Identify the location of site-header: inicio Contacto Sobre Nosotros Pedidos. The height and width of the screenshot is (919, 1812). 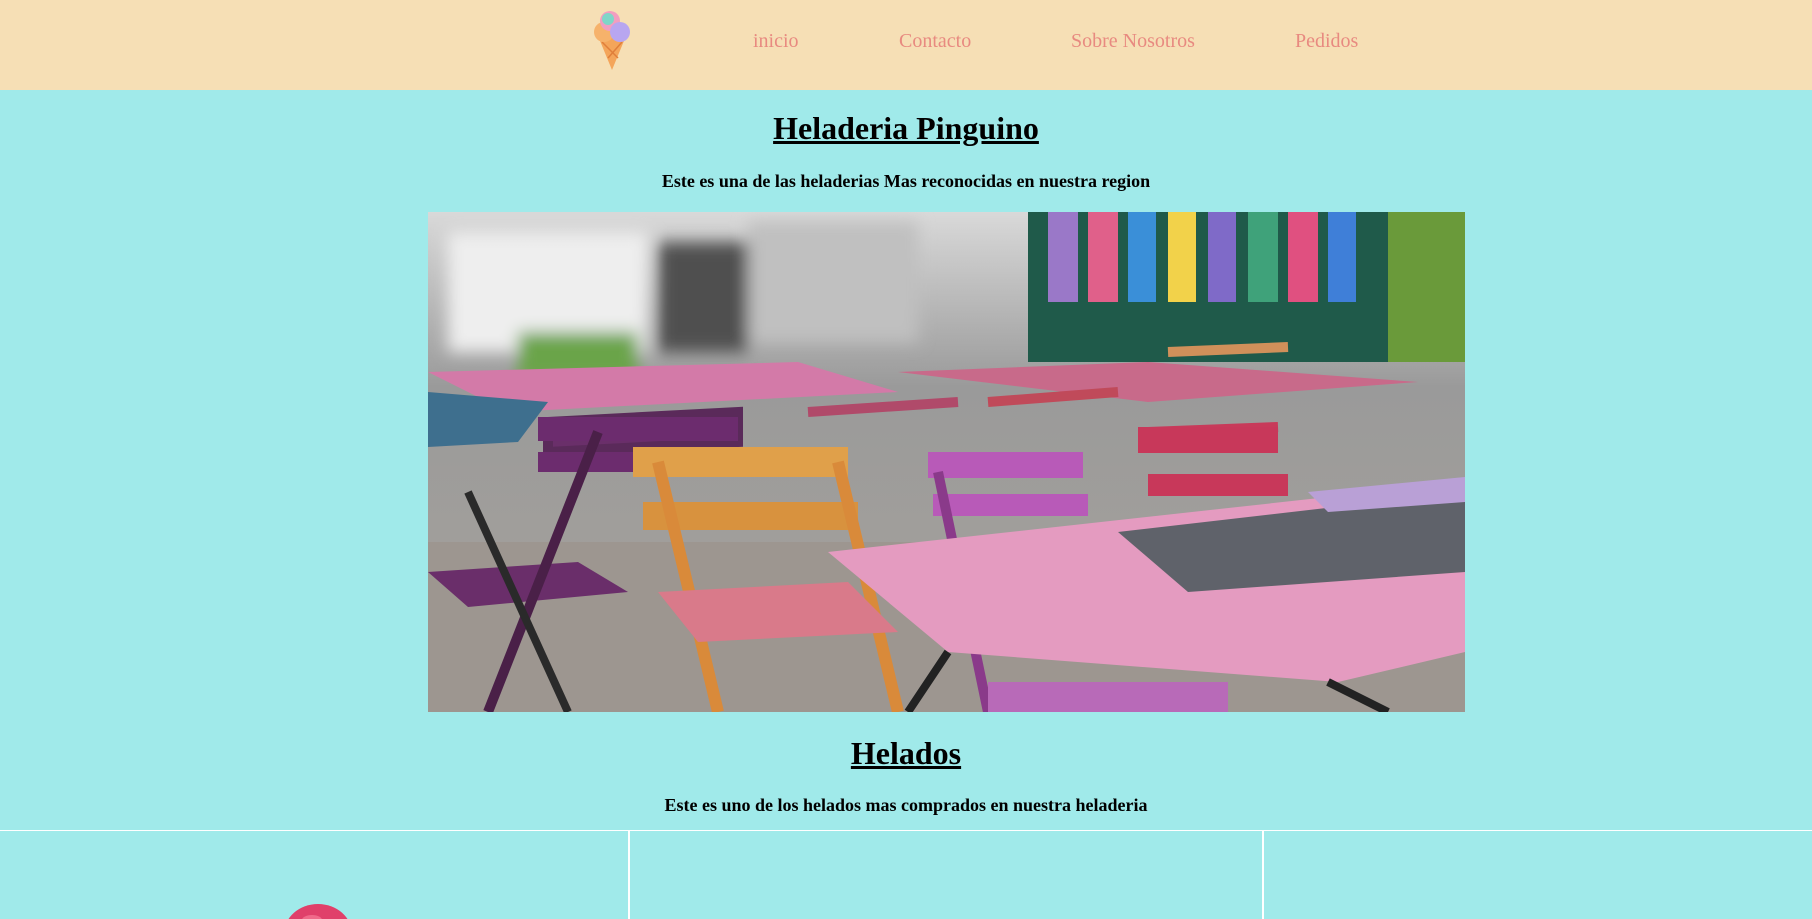
(906, 45).